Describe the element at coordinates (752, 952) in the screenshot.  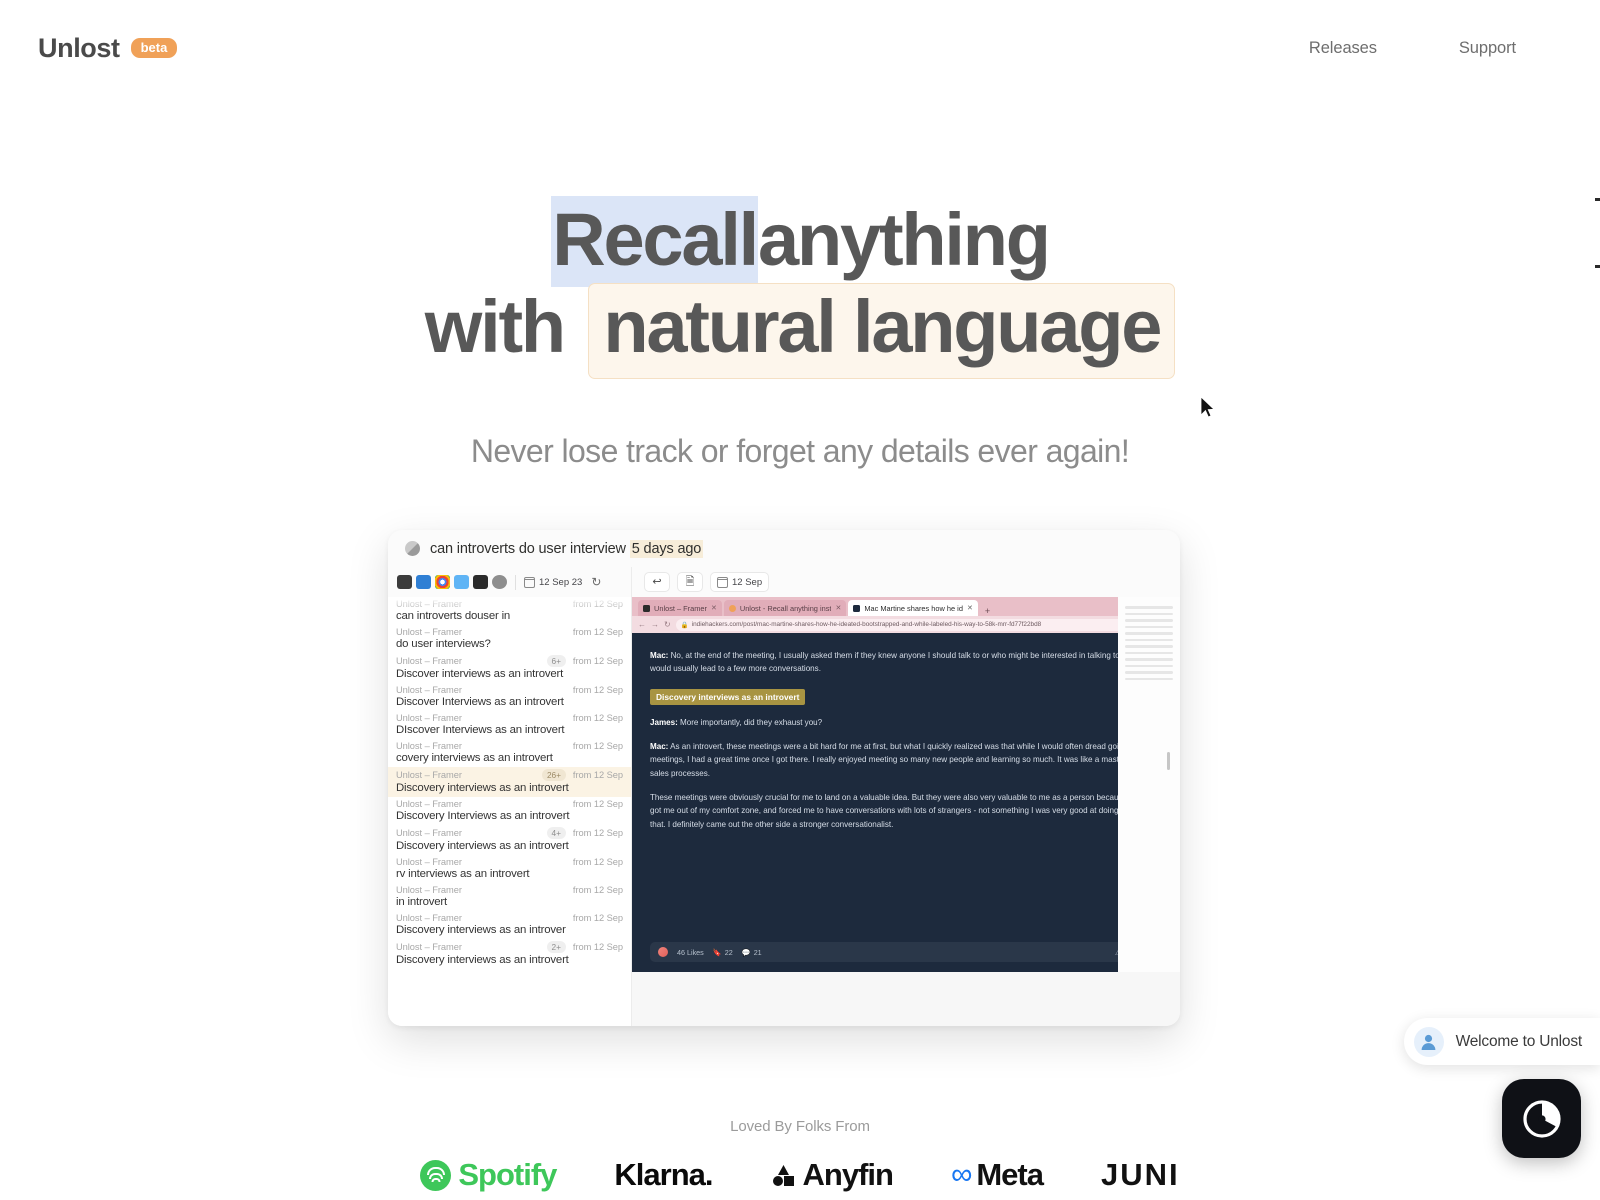
I see `comment-action: 💬 21` at that location.